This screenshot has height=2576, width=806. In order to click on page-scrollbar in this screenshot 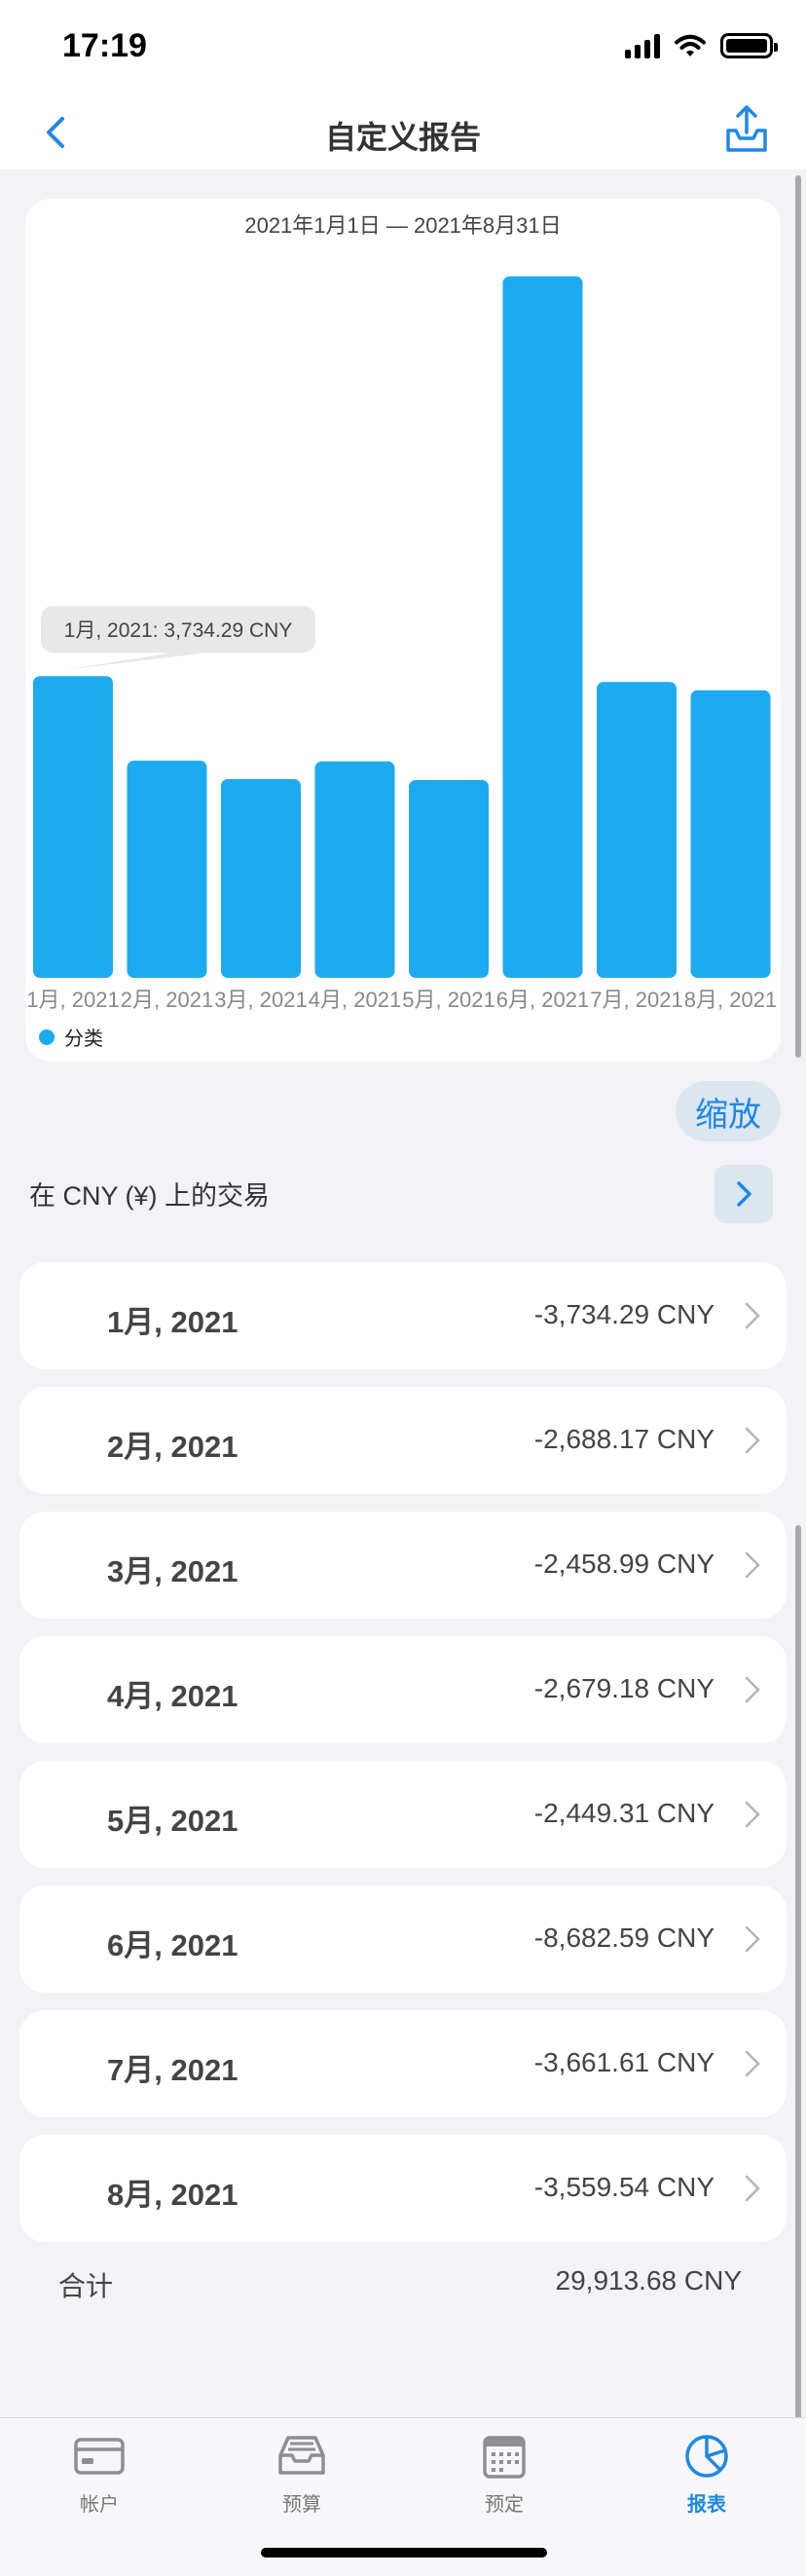, I will do `click(798, 1972)`.